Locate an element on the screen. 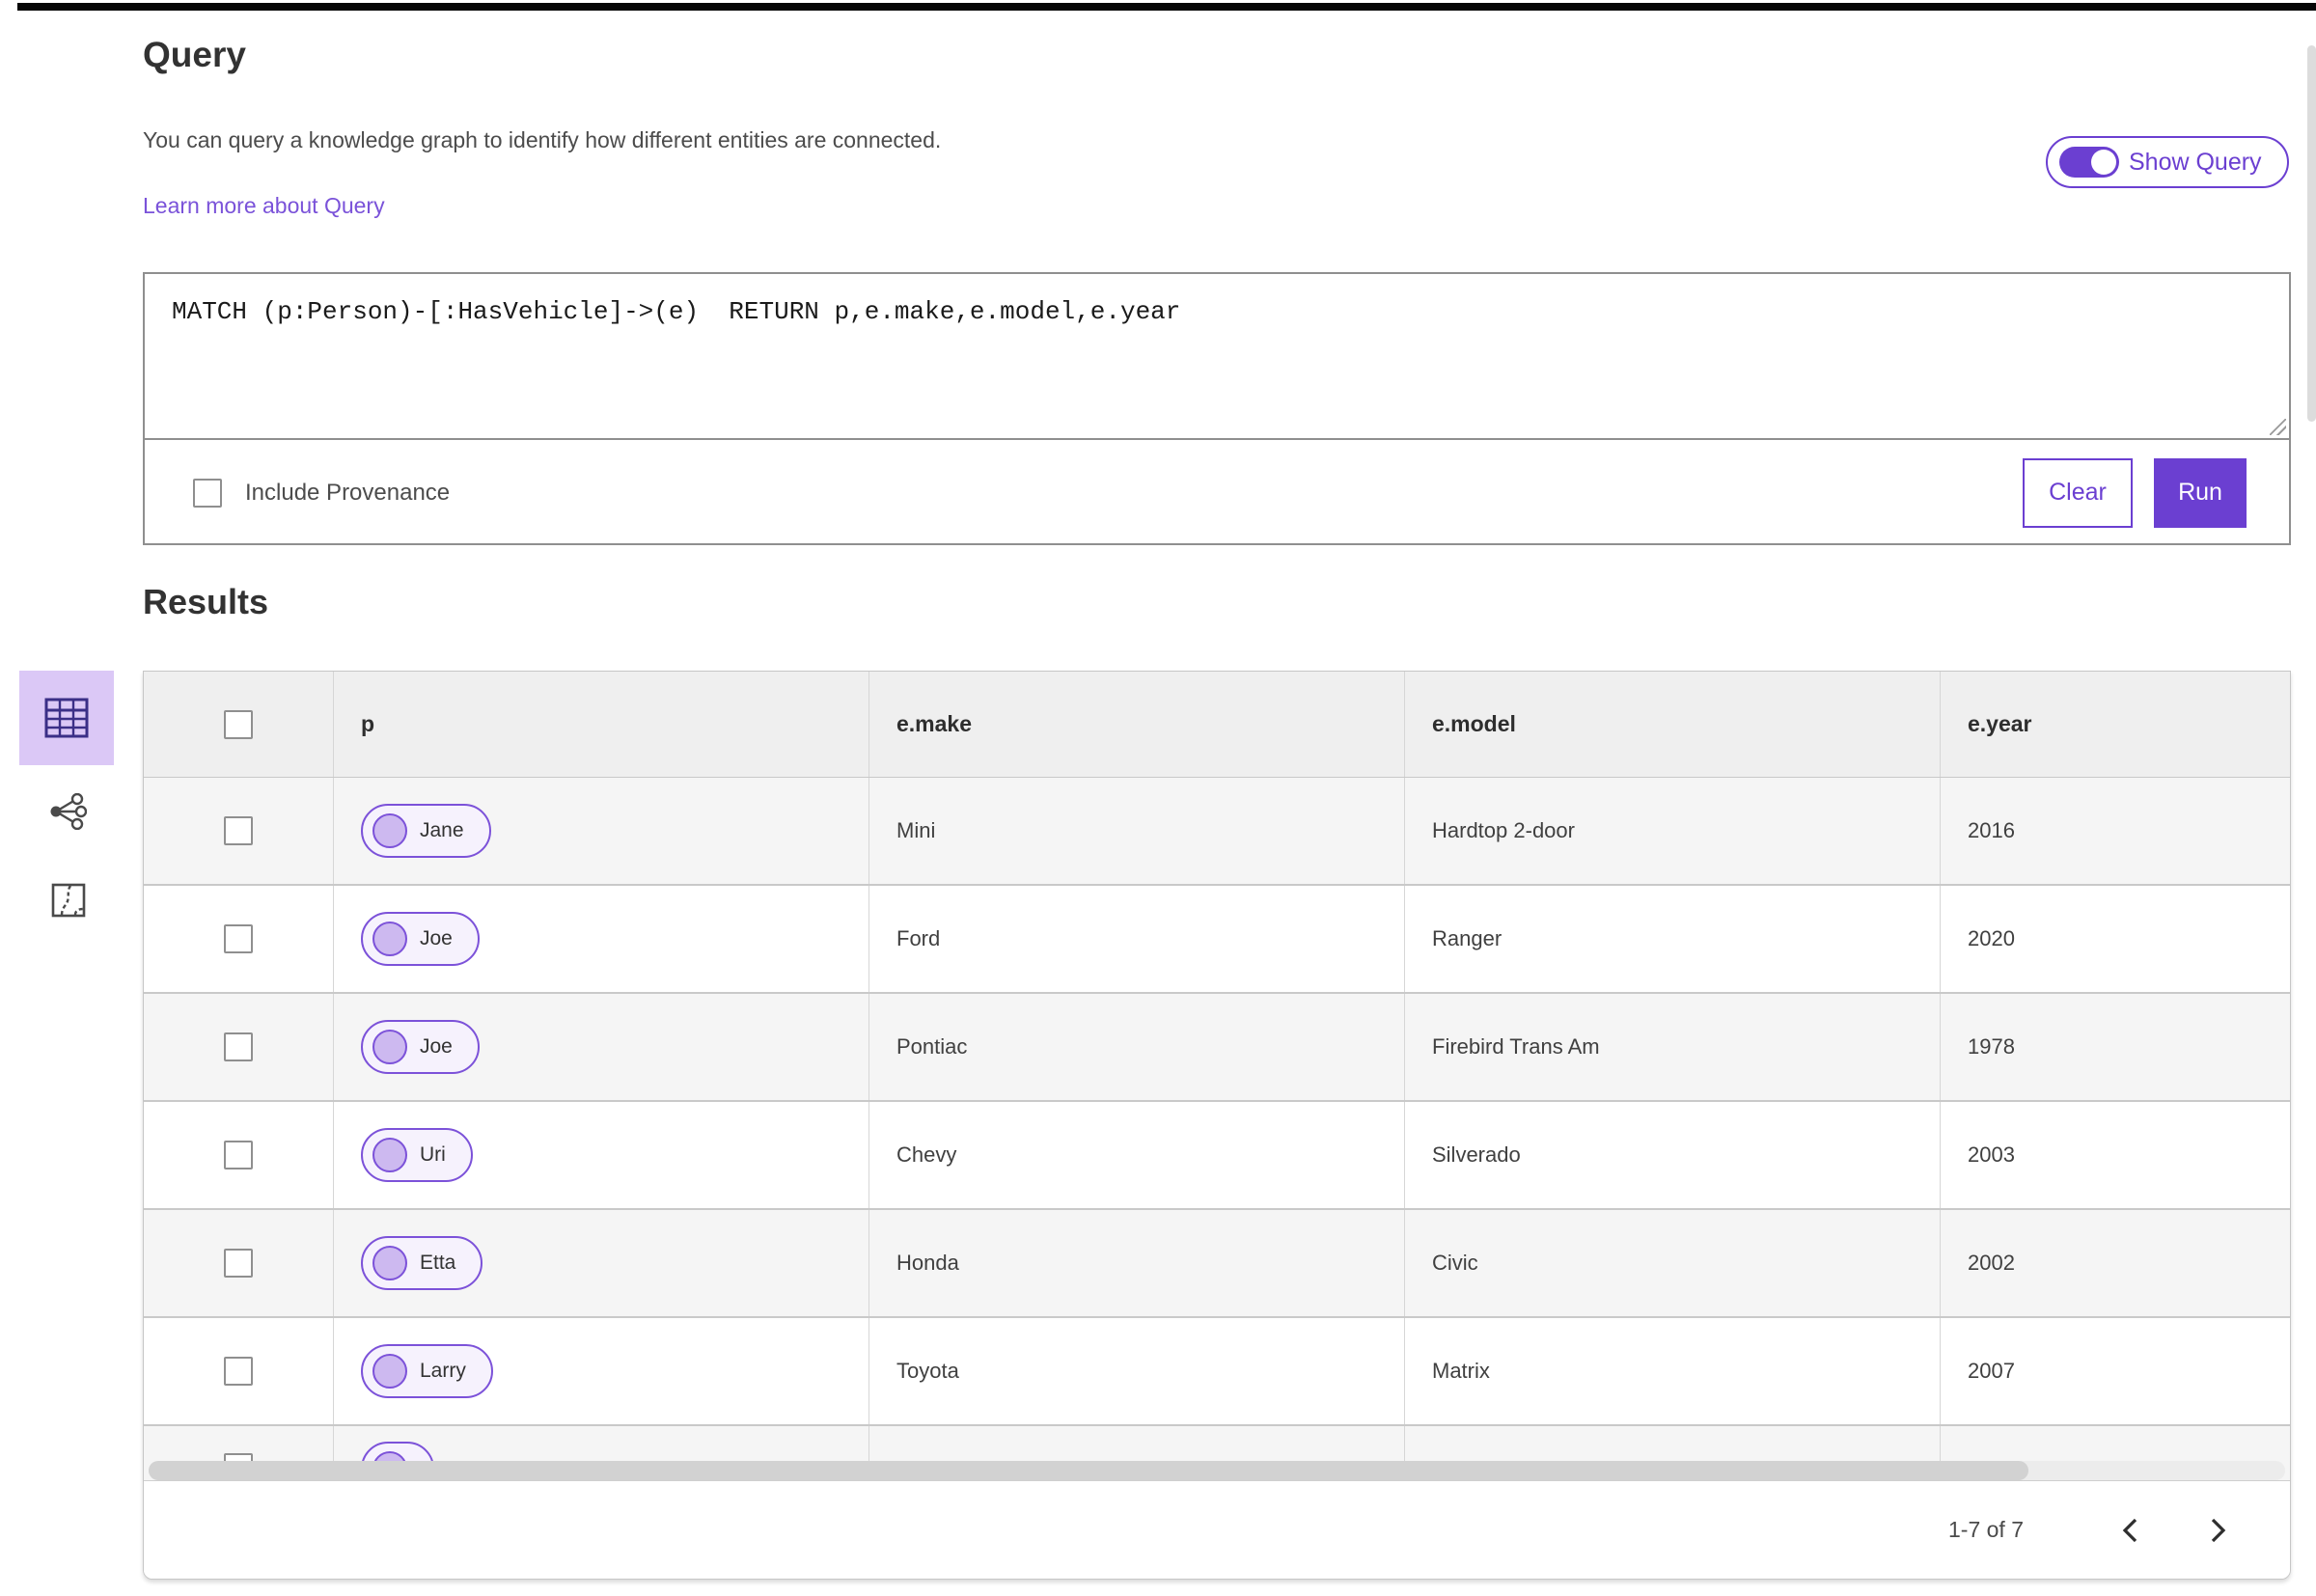  previous-page-button is located at coordinates (2129, 1531).